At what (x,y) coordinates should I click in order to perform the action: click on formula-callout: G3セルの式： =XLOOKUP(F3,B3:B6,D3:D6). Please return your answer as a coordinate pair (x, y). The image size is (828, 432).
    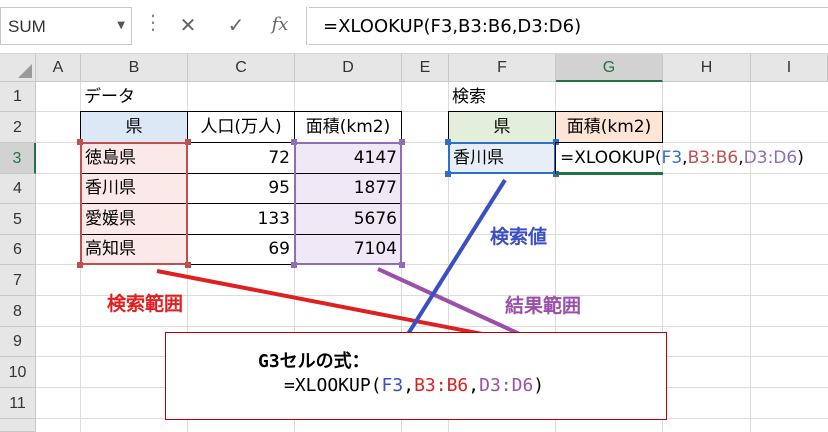
    Looking at the image, I should click on (416, 376).